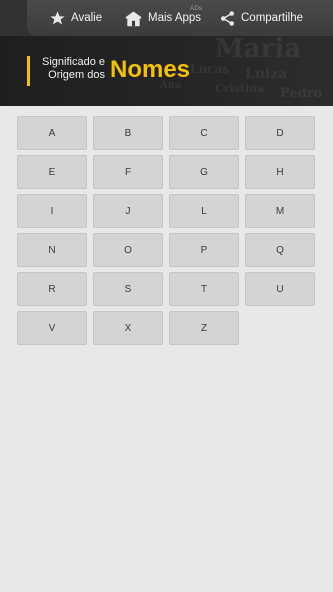 Image resolution: width=333 pixels, height=592 pixels. What do you see at coordinates (52, 328) in the screenshot?
I see `letter-button-v: V` at bounding box center [52, 328].